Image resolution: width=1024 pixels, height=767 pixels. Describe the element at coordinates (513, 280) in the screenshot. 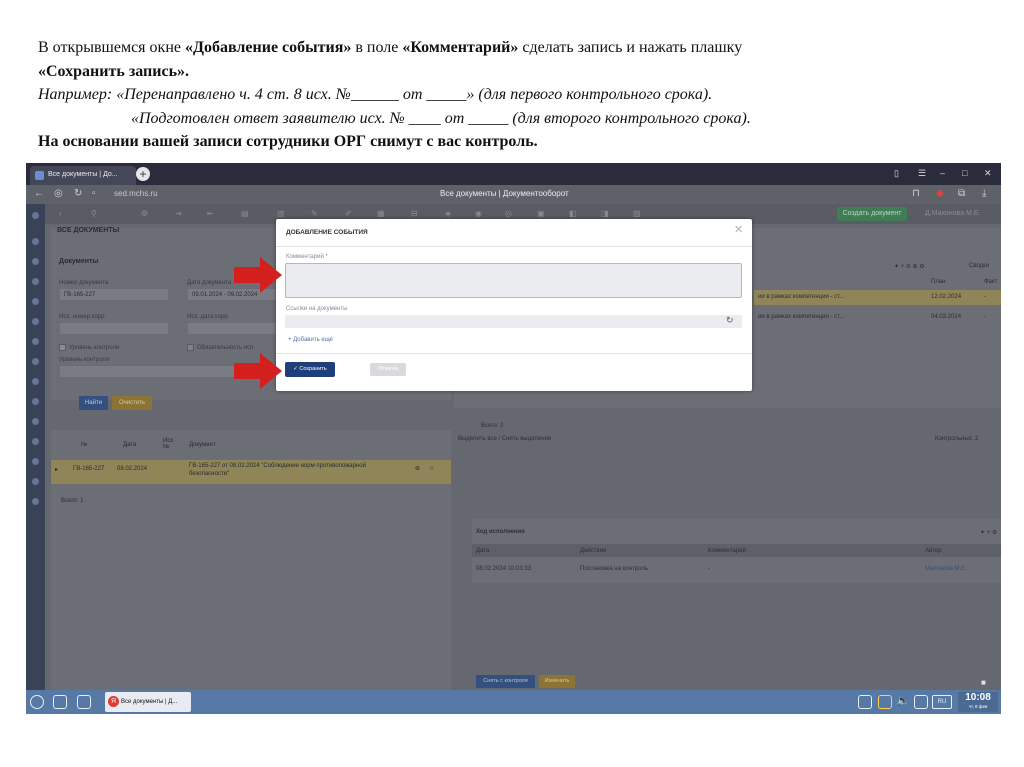

I see `comment-textarea` at that location.